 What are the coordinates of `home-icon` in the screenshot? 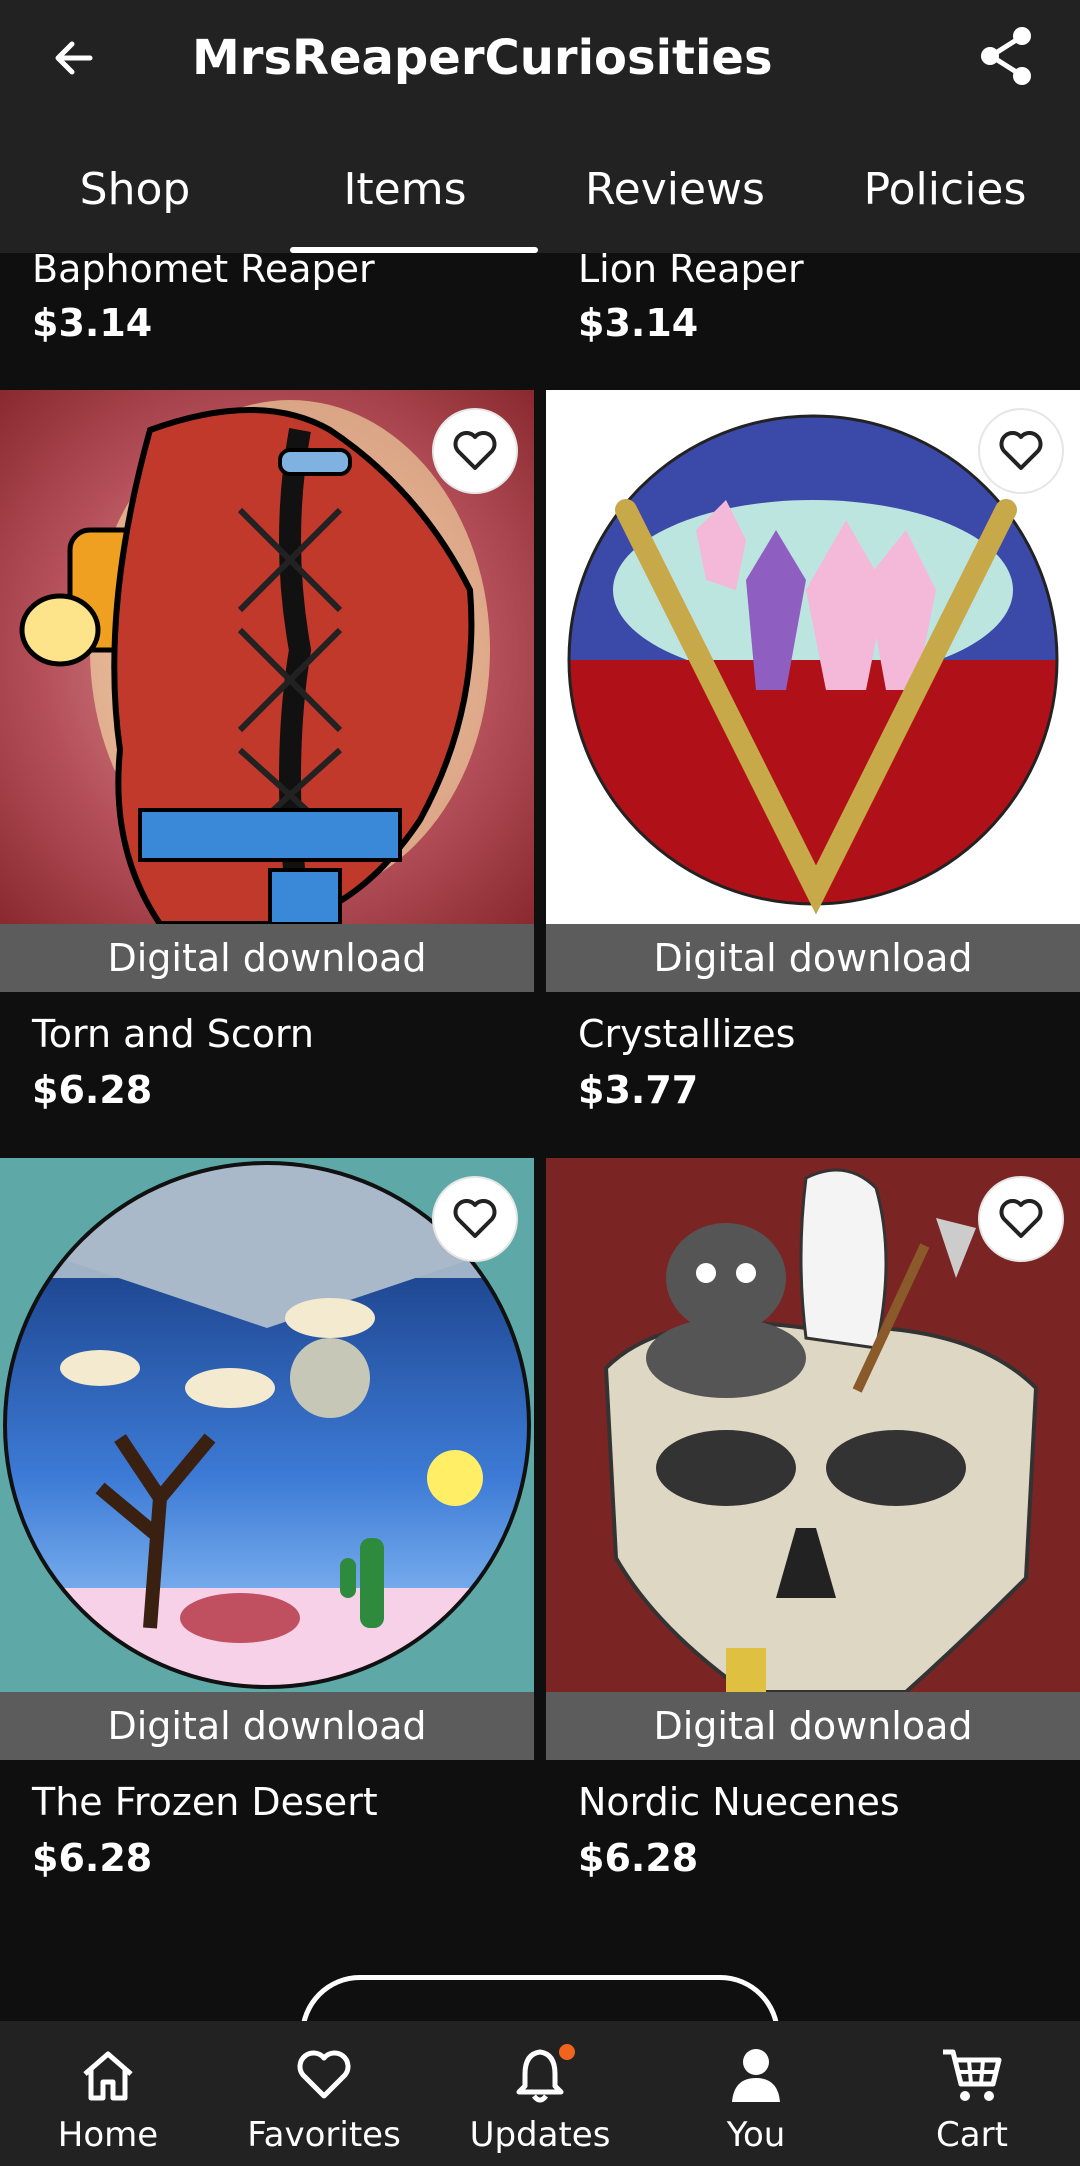 It's located at (108, 2075).